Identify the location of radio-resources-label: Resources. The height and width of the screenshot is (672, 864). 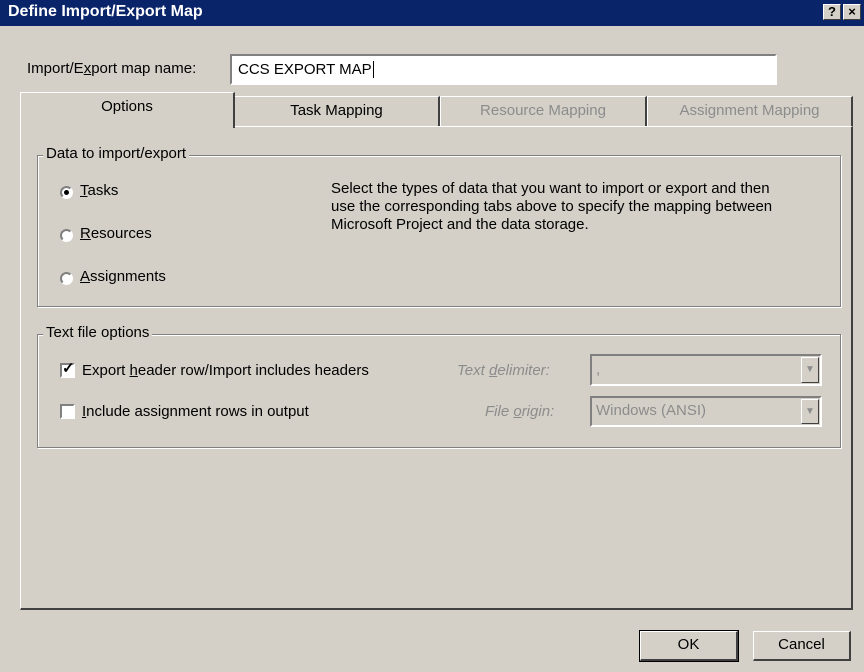
(116, 233).